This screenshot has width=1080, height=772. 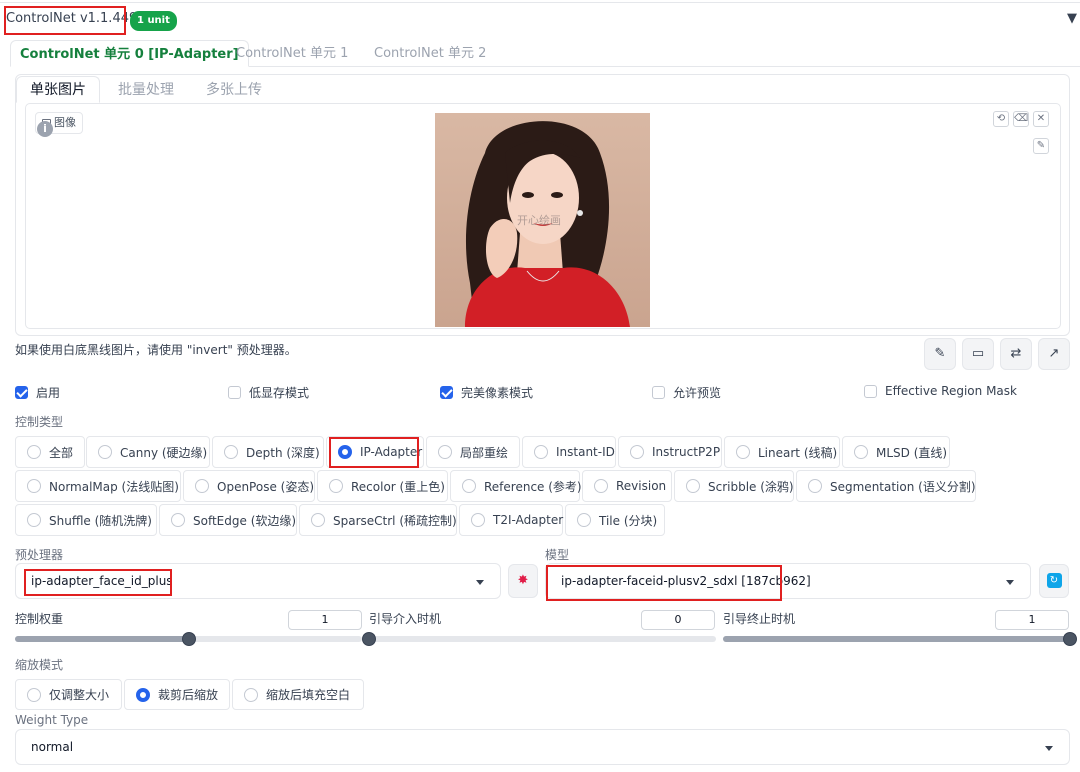 What do you see at coordinates (249, 486) in the screenshot?
I see `control-type-openpose: OpenPose (姿态)` at bounding box center [249, 486].